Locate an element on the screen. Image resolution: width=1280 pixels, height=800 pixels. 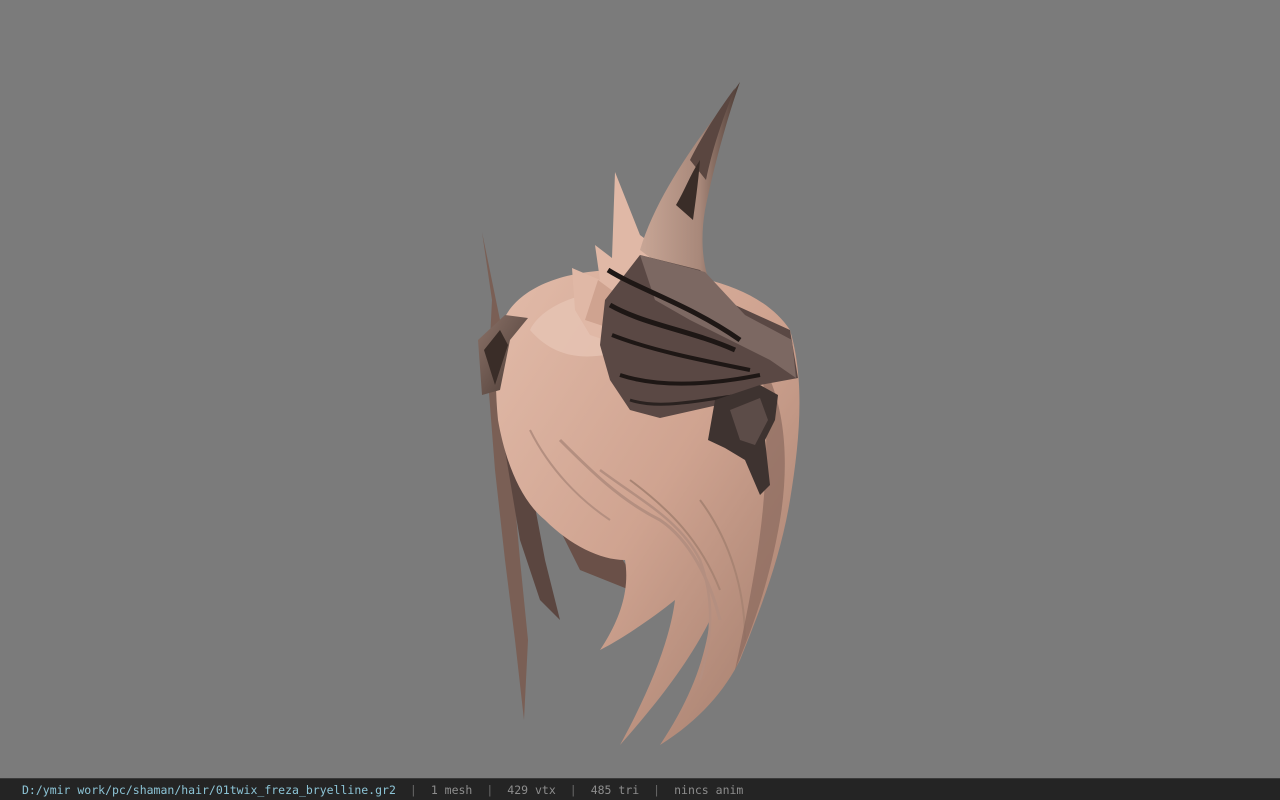
animation-status: nincs anim is located at coordinates (709, 789).